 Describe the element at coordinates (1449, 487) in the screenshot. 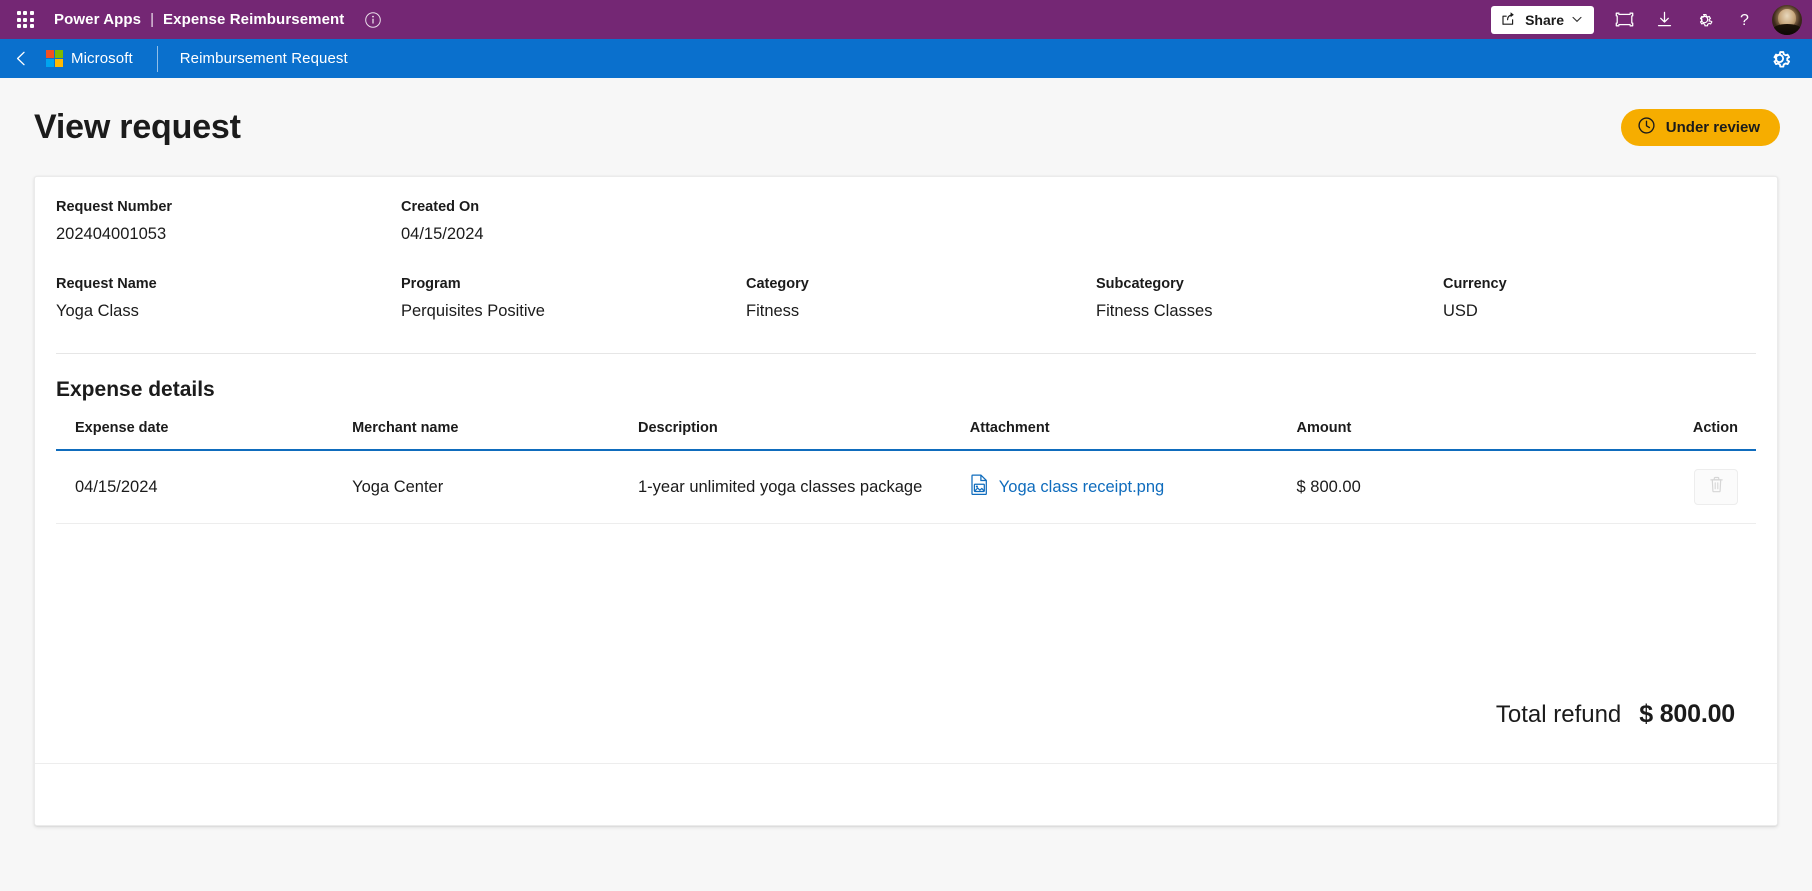

I see `cell-amount: $ 800.00` at that location.